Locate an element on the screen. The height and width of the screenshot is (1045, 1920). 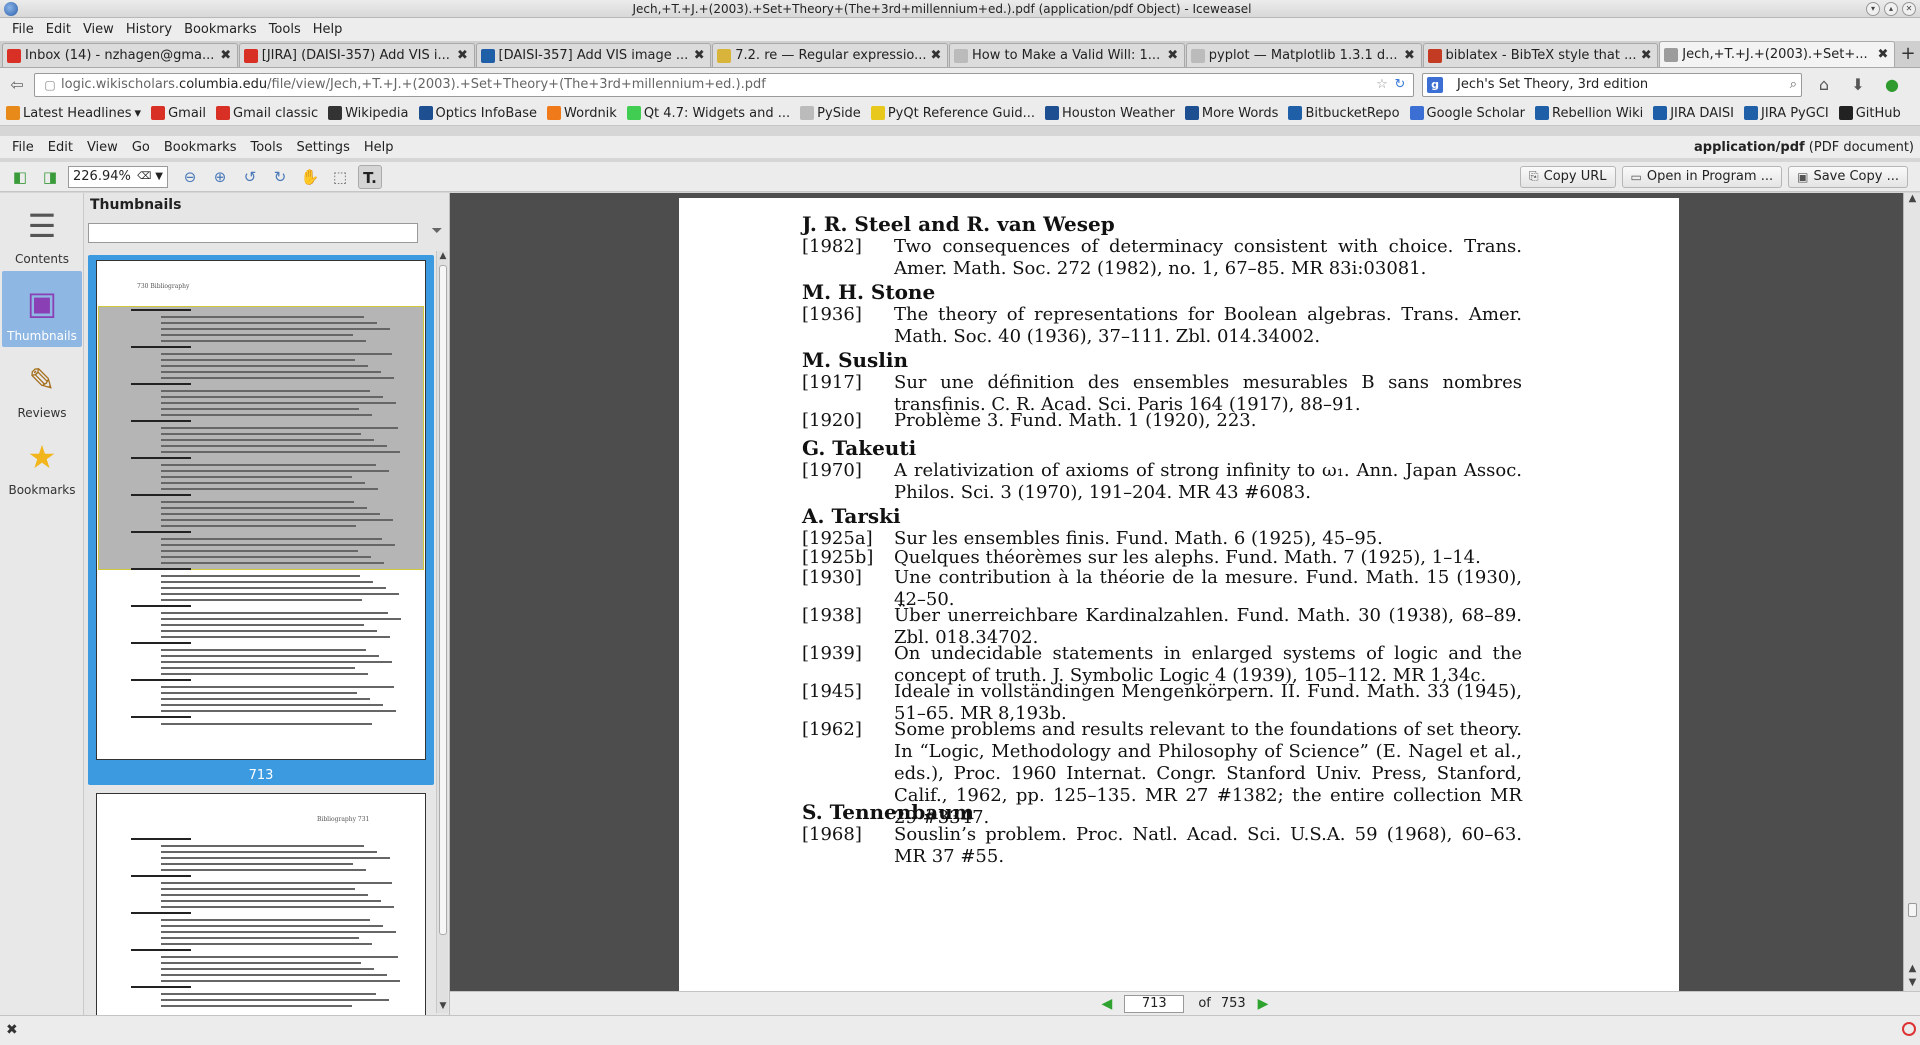
pdf-menu-edit: Edit is located at coordinates (61, 147).